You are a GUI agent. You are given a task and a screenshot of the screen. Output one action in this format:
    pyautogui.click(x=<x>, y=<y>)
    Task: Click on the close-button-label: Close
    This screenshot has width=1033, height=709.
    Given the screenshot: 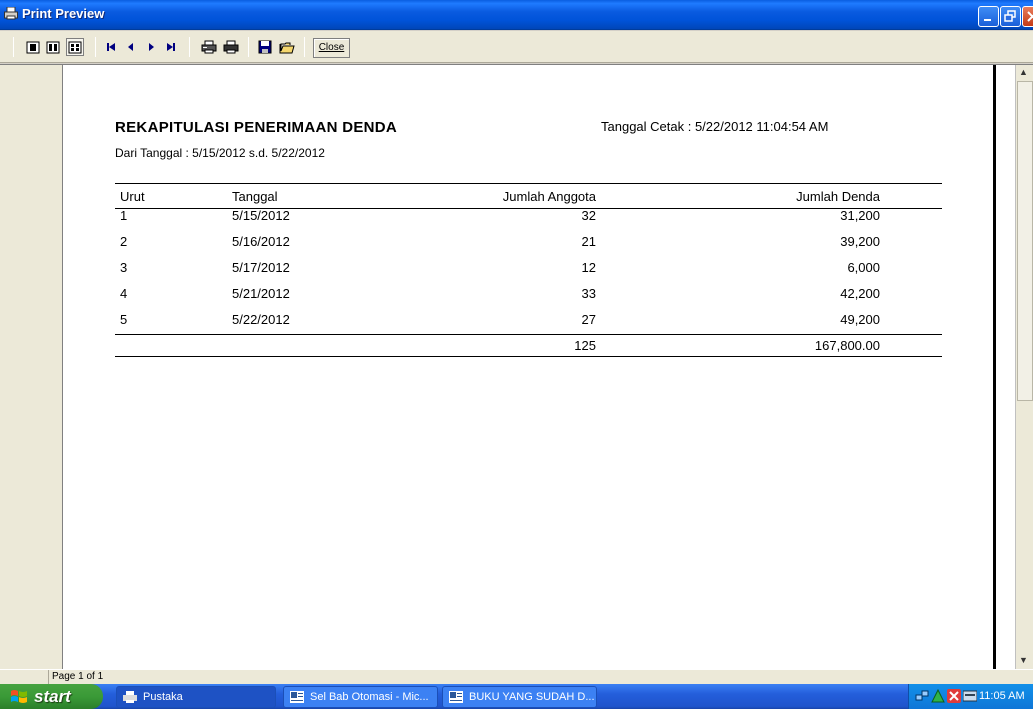 What is the action you would take?
    pyautogui.click(x=331, y=47)
    